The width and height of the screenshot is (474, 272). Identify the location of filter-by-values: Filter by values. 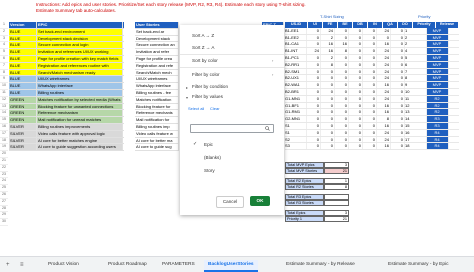
(207, 96).